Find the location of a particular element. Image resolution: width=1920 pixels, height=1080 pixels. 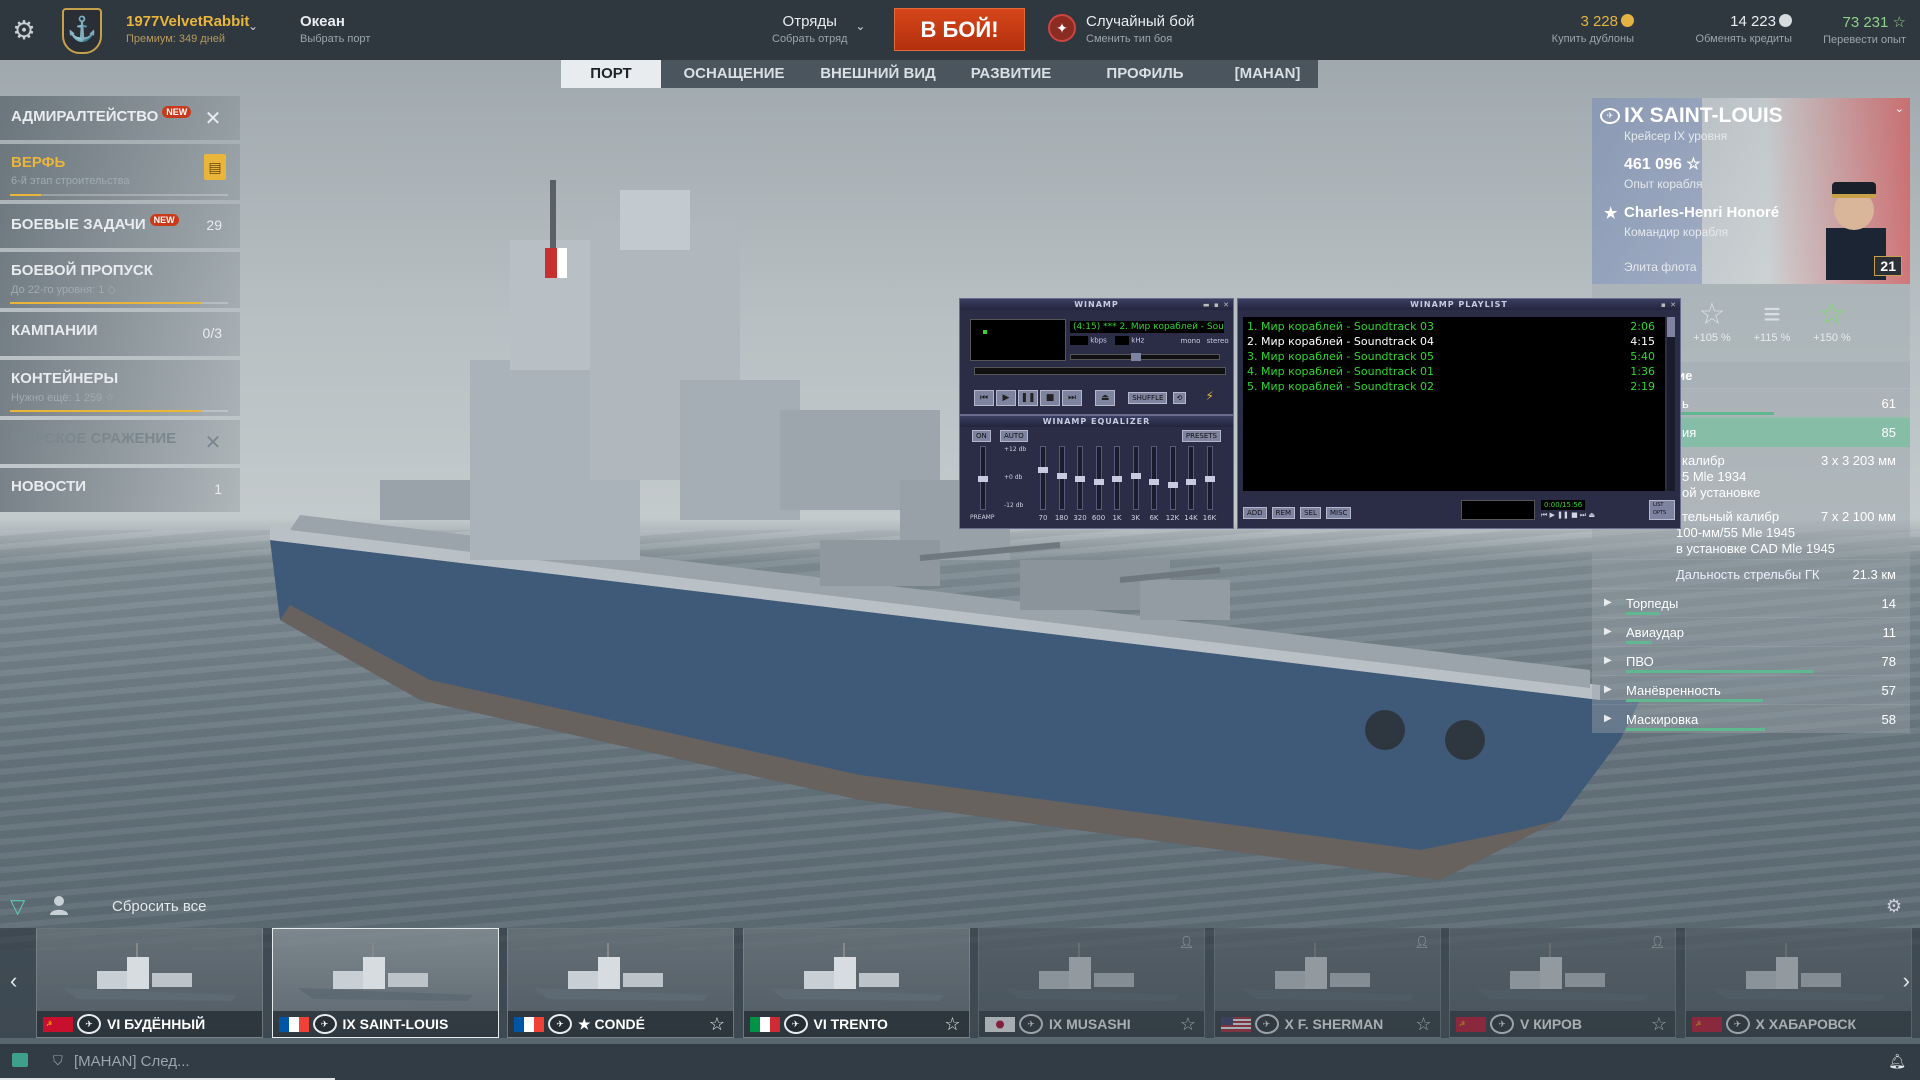

eq-presets-button: PRESETS is located at coordinates (1201, 436).